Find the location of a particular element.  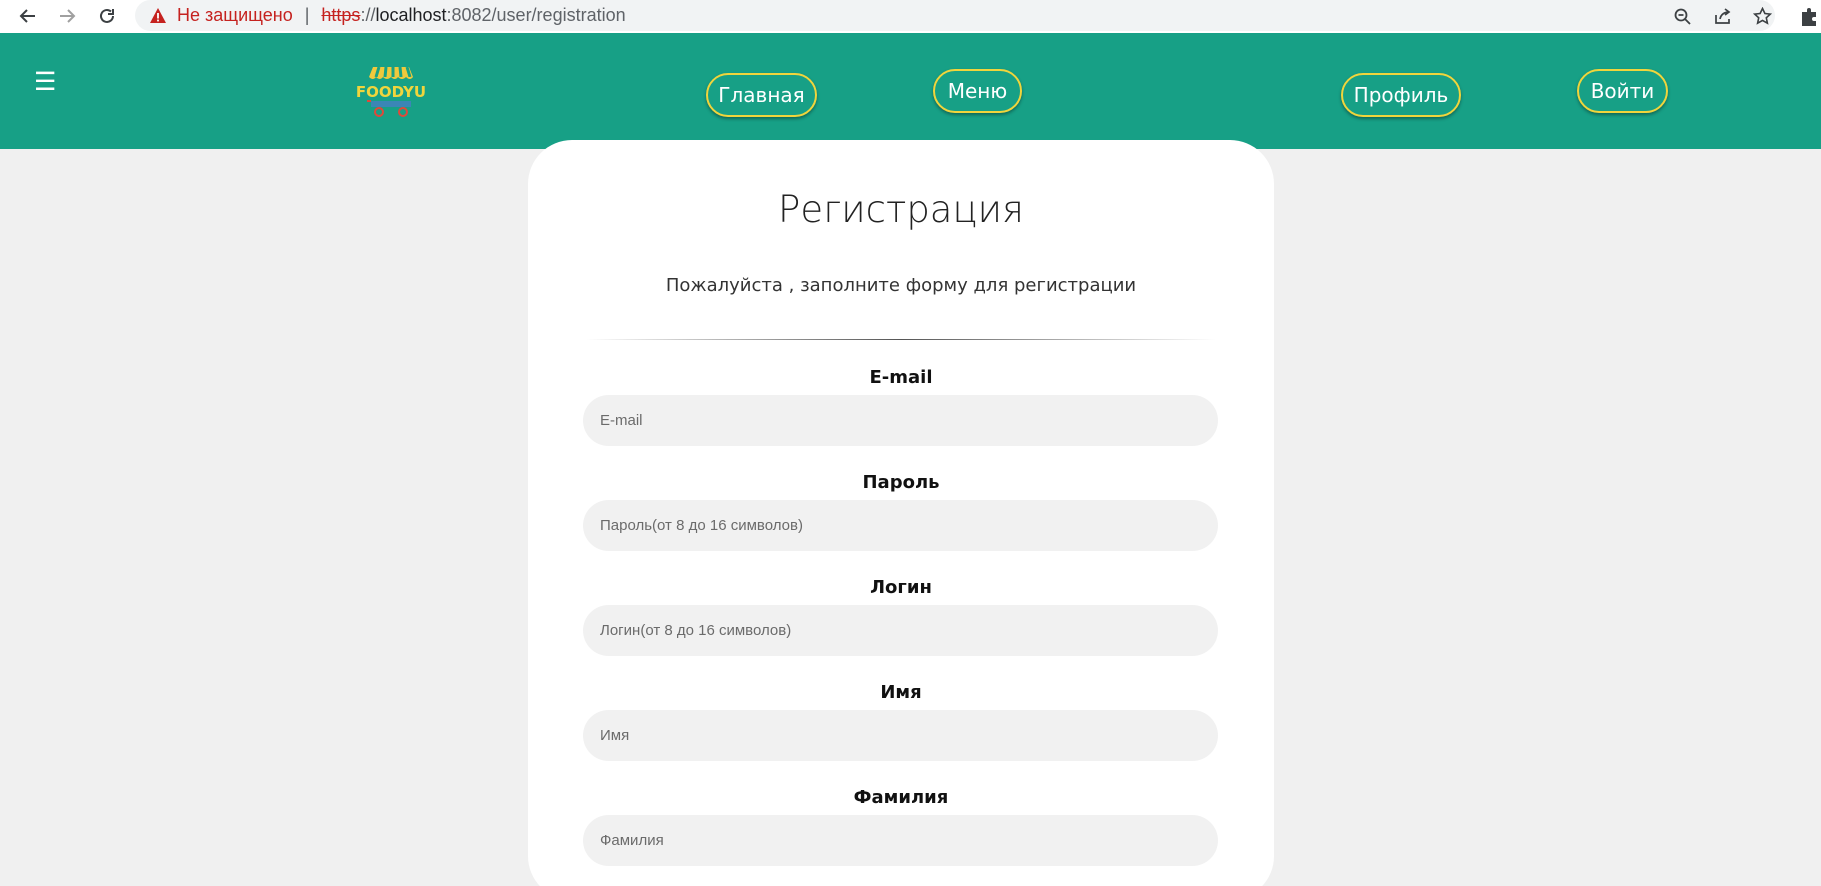

bookmark-button is located at coordinates (1762, 16).